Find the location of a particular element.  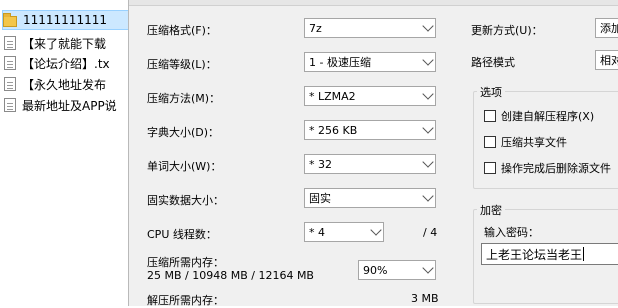

threads-select: * 4 is located at coordinates (344, 232).